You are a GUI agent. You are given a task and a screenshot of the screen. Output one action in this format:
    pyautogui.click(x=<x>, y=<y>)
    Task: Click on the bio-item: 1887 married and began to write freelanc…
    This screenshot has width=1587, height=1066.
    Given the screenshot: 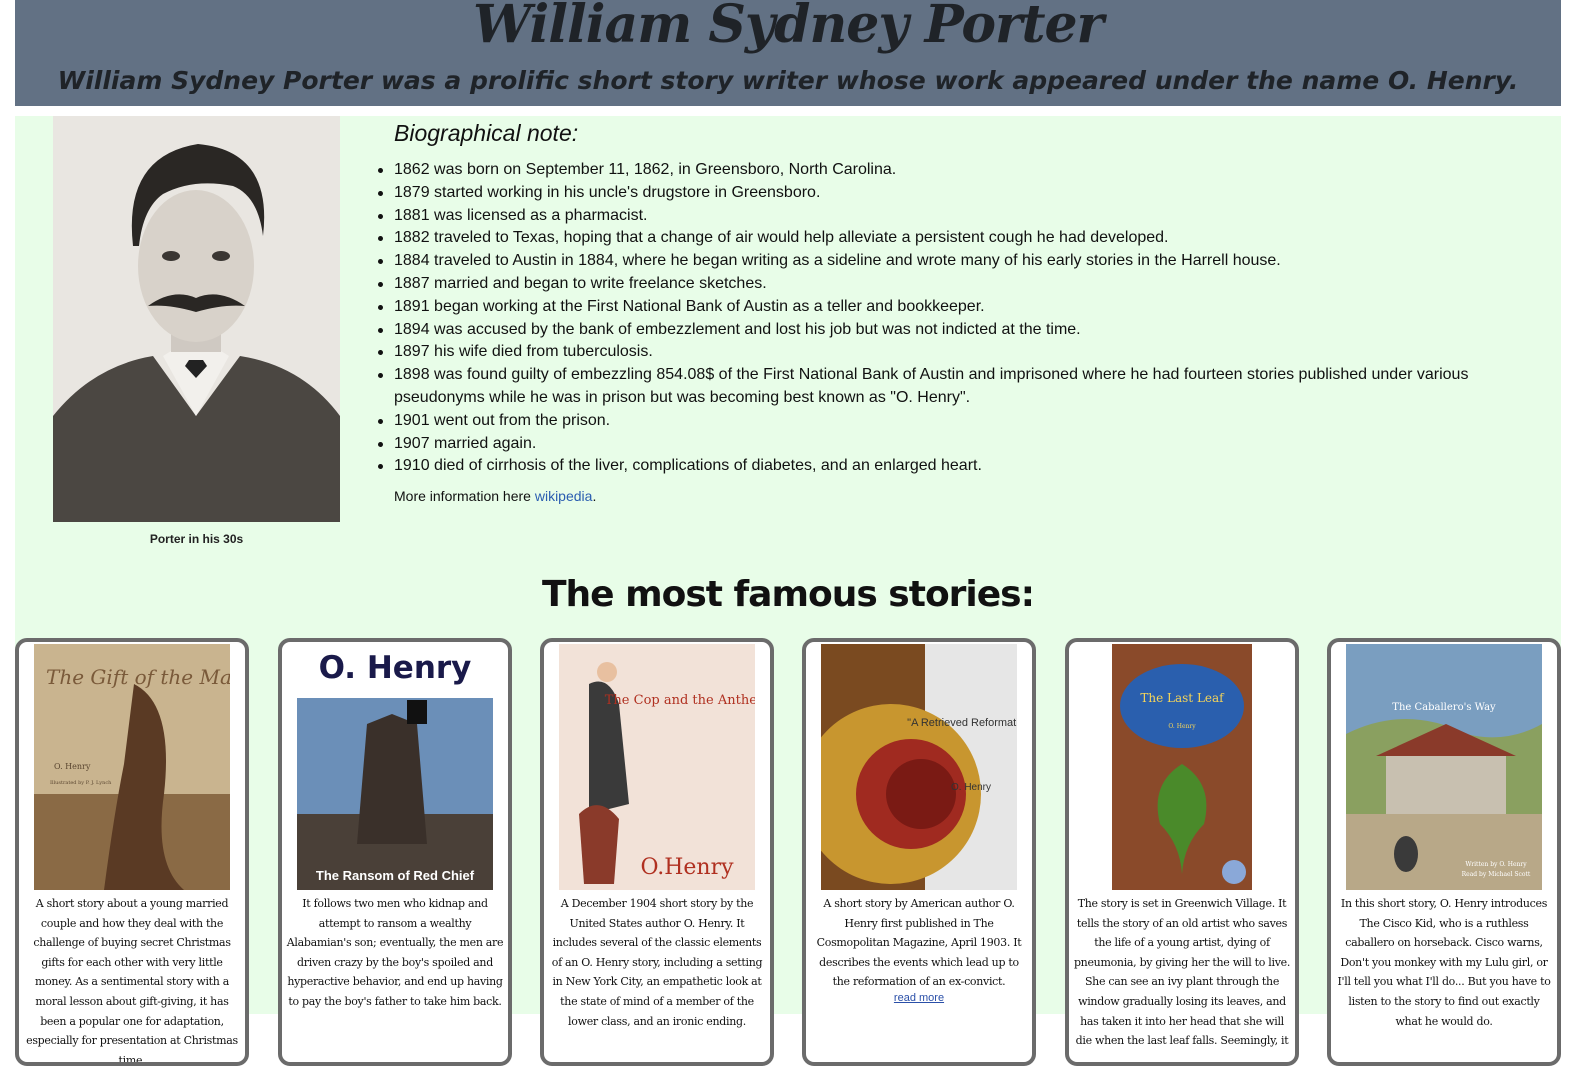 What is the action you would take?
    pyautogui.click(x=956, y=284)
    